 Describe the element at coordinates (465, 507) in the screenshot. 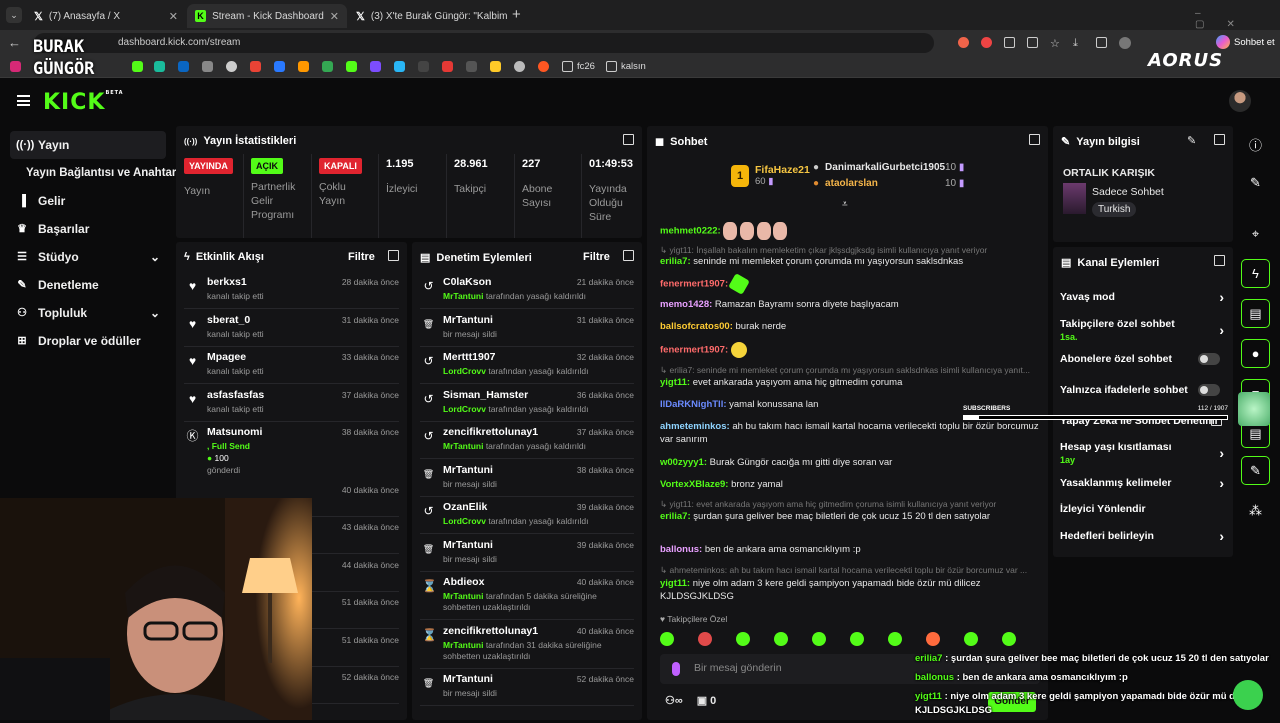

I see `moderated-user: OzanElik` at that location.